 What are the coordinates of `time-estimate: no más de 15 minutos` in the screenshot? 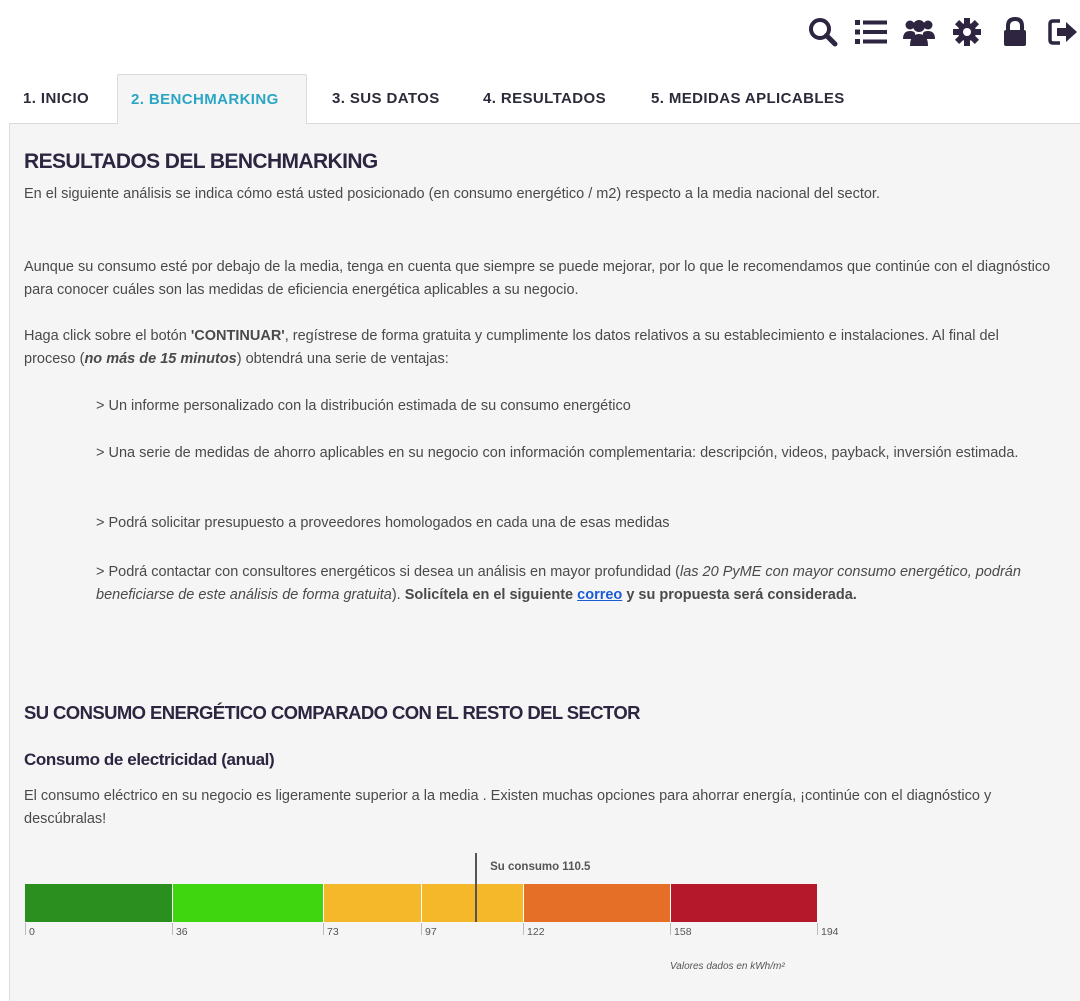 It's located at (160, 359).